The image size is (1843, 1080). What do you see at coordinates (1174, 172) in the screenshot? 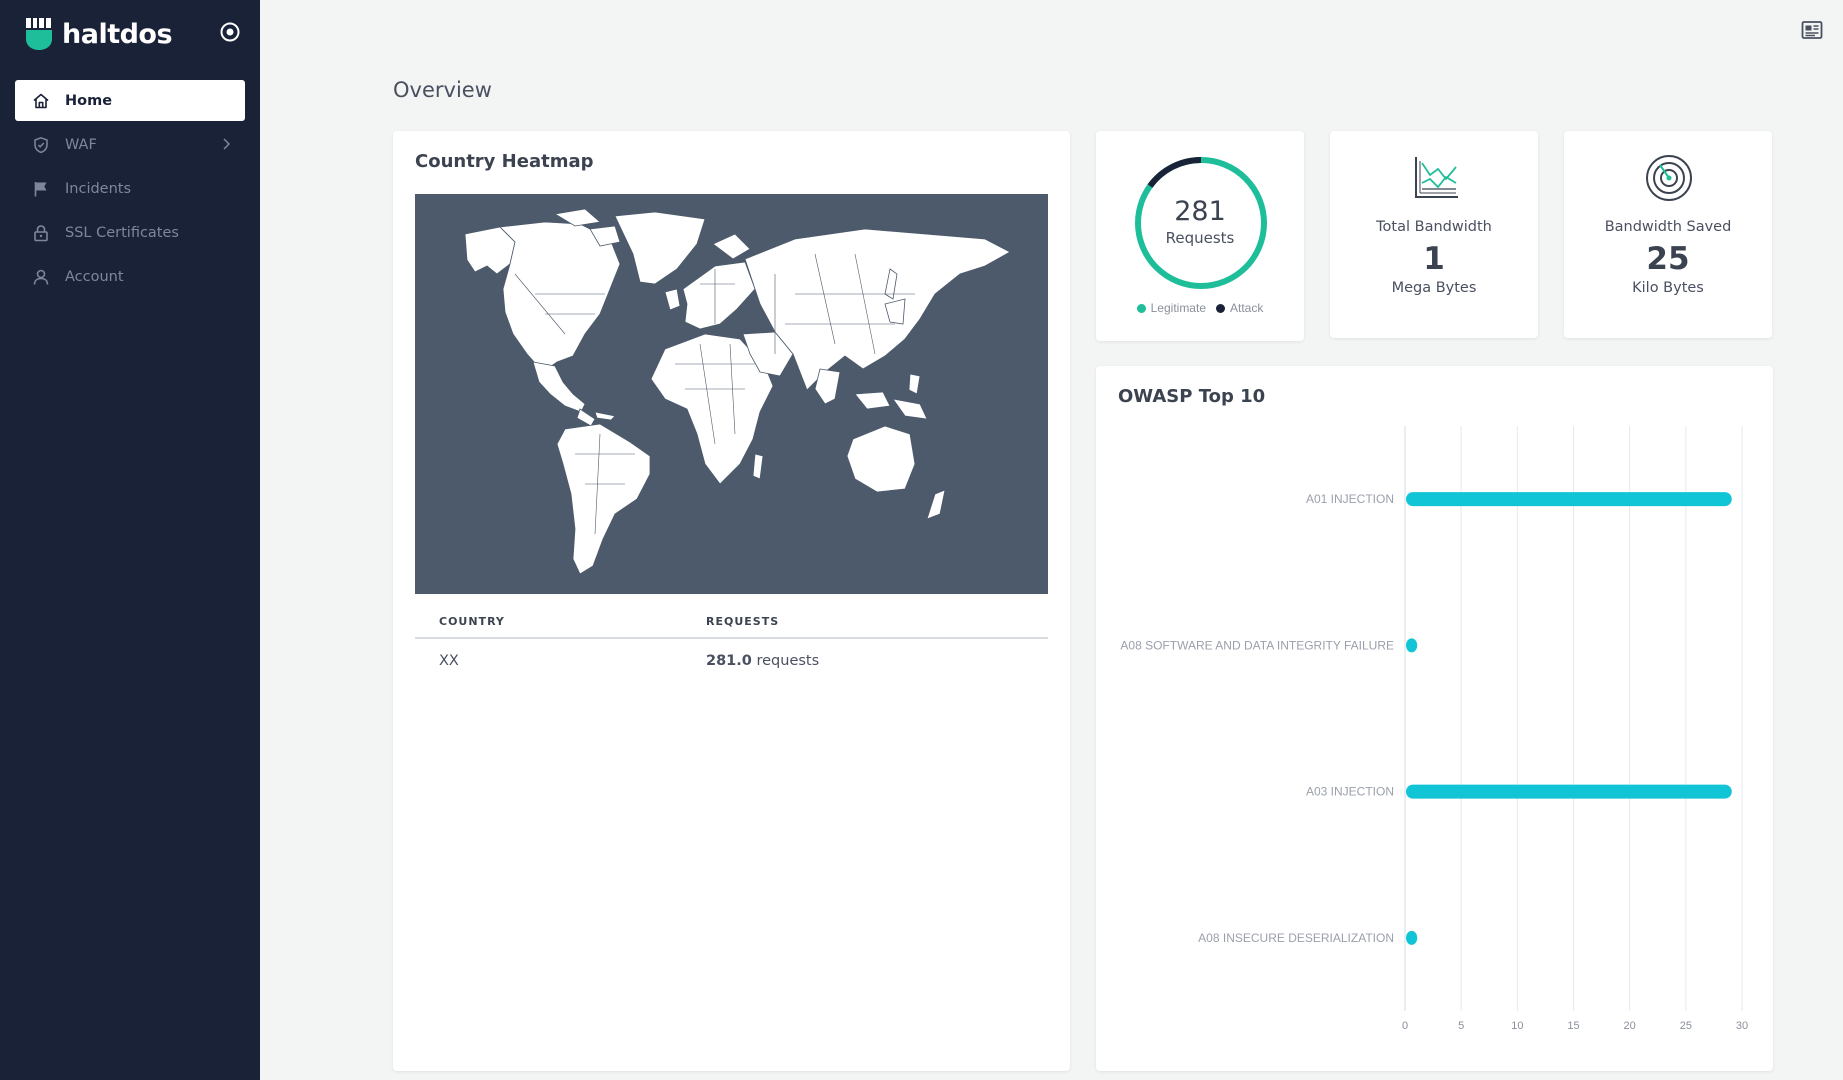
I see `attack-arc` at bounding box center [1174, 172].